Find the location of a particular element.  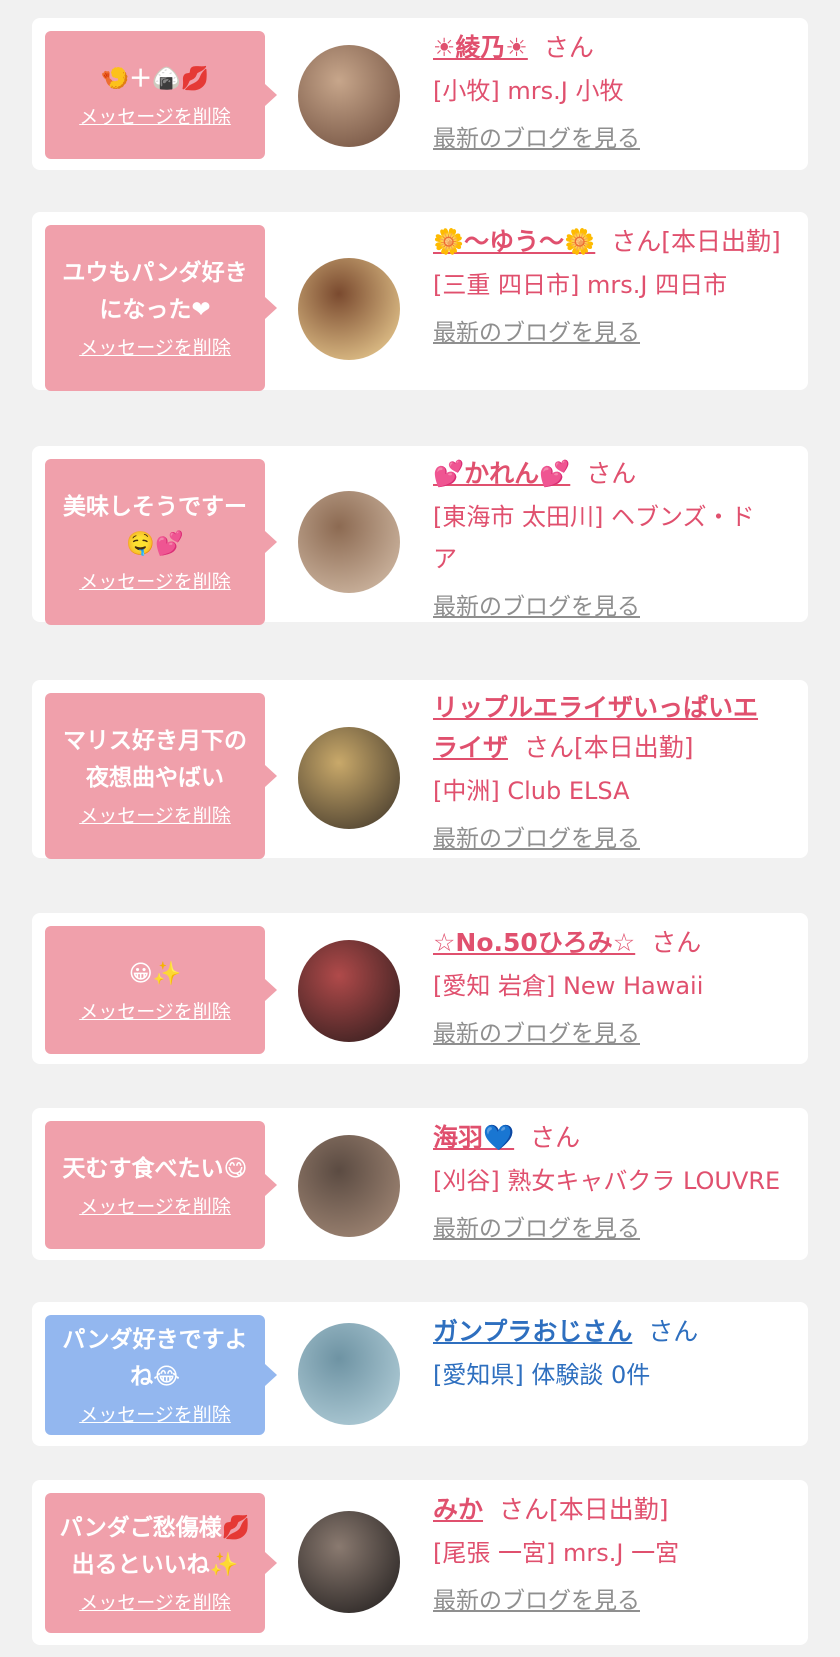

name-line: みか さん[本日出勤] is located at coordinates (615, 1510).